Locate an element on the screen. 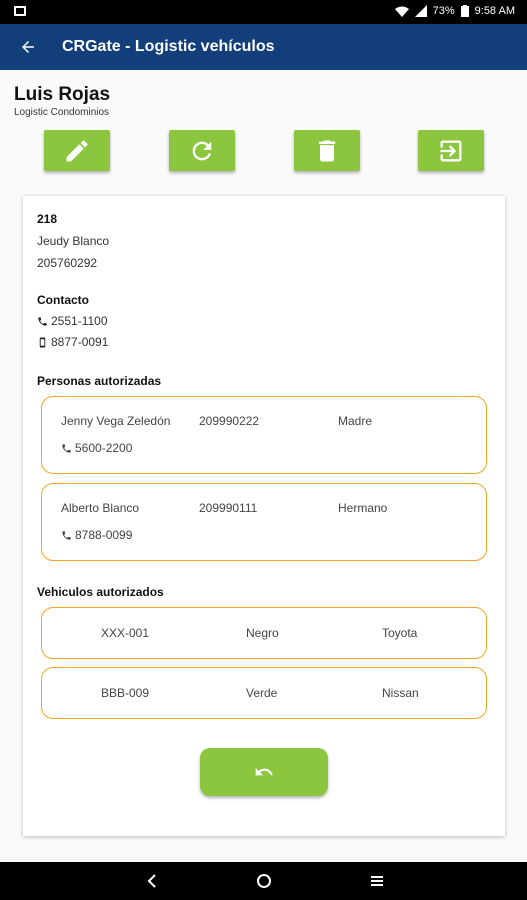 This screenshot has height=900, width=527. status-bar: 73% 9:58 AM is located at coordinates (263, 12).